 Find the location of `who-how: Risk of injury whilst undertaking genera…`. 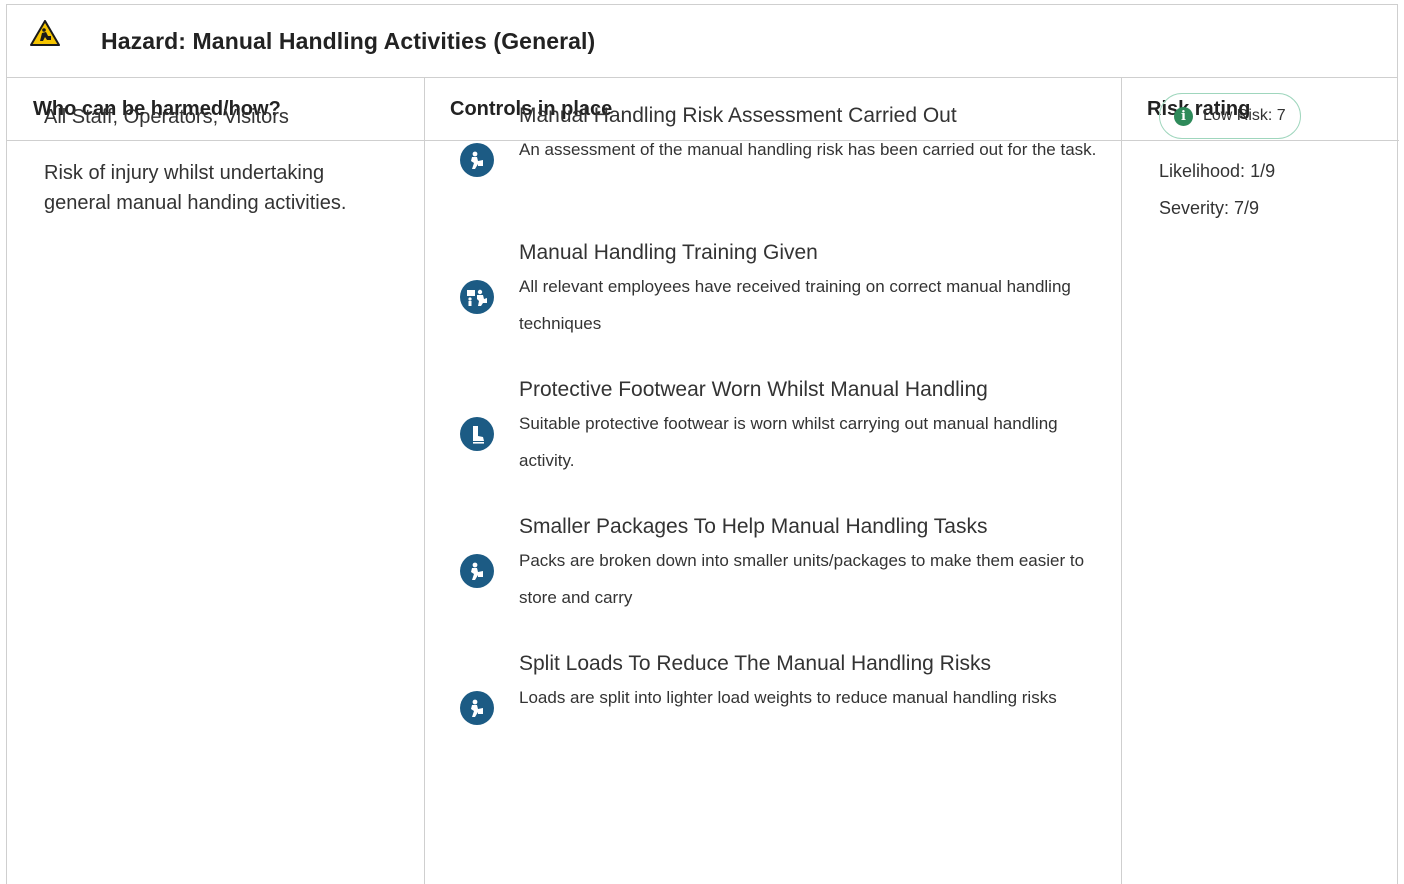

who-how: Risk of injury whilst undertaking genera… is located at coordinates (195, 188).